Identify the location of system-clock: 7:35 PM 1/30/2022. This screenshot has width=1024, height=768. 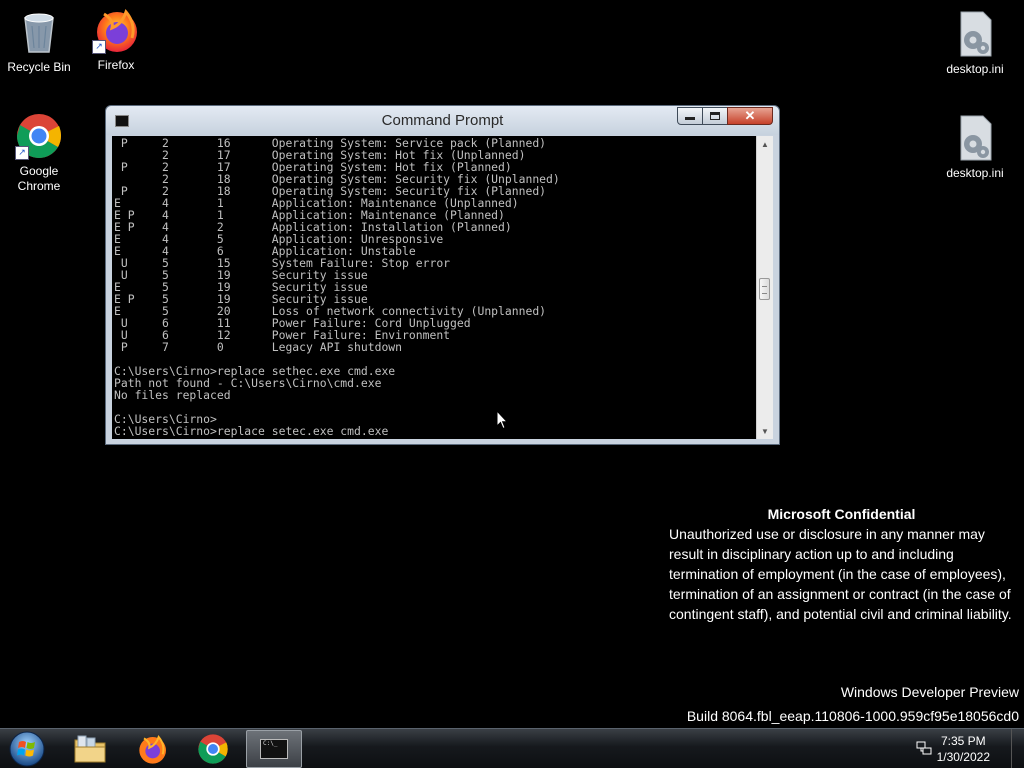
(963, 749).